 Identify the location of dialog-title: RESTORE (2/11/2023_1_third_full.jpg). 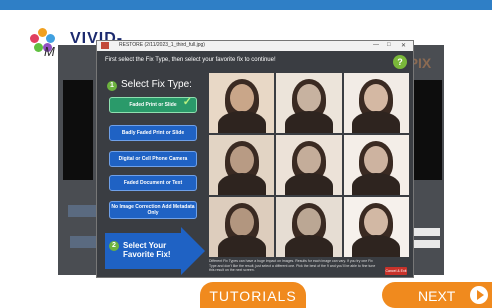
(162, 45).